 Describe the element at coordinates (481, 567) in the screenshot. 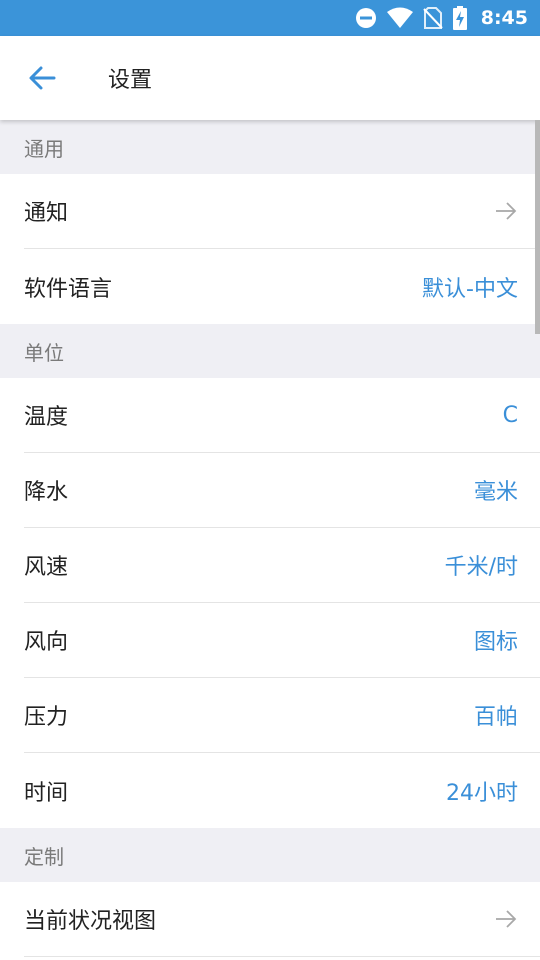

I see `setting-value: 千米/时` at that location.